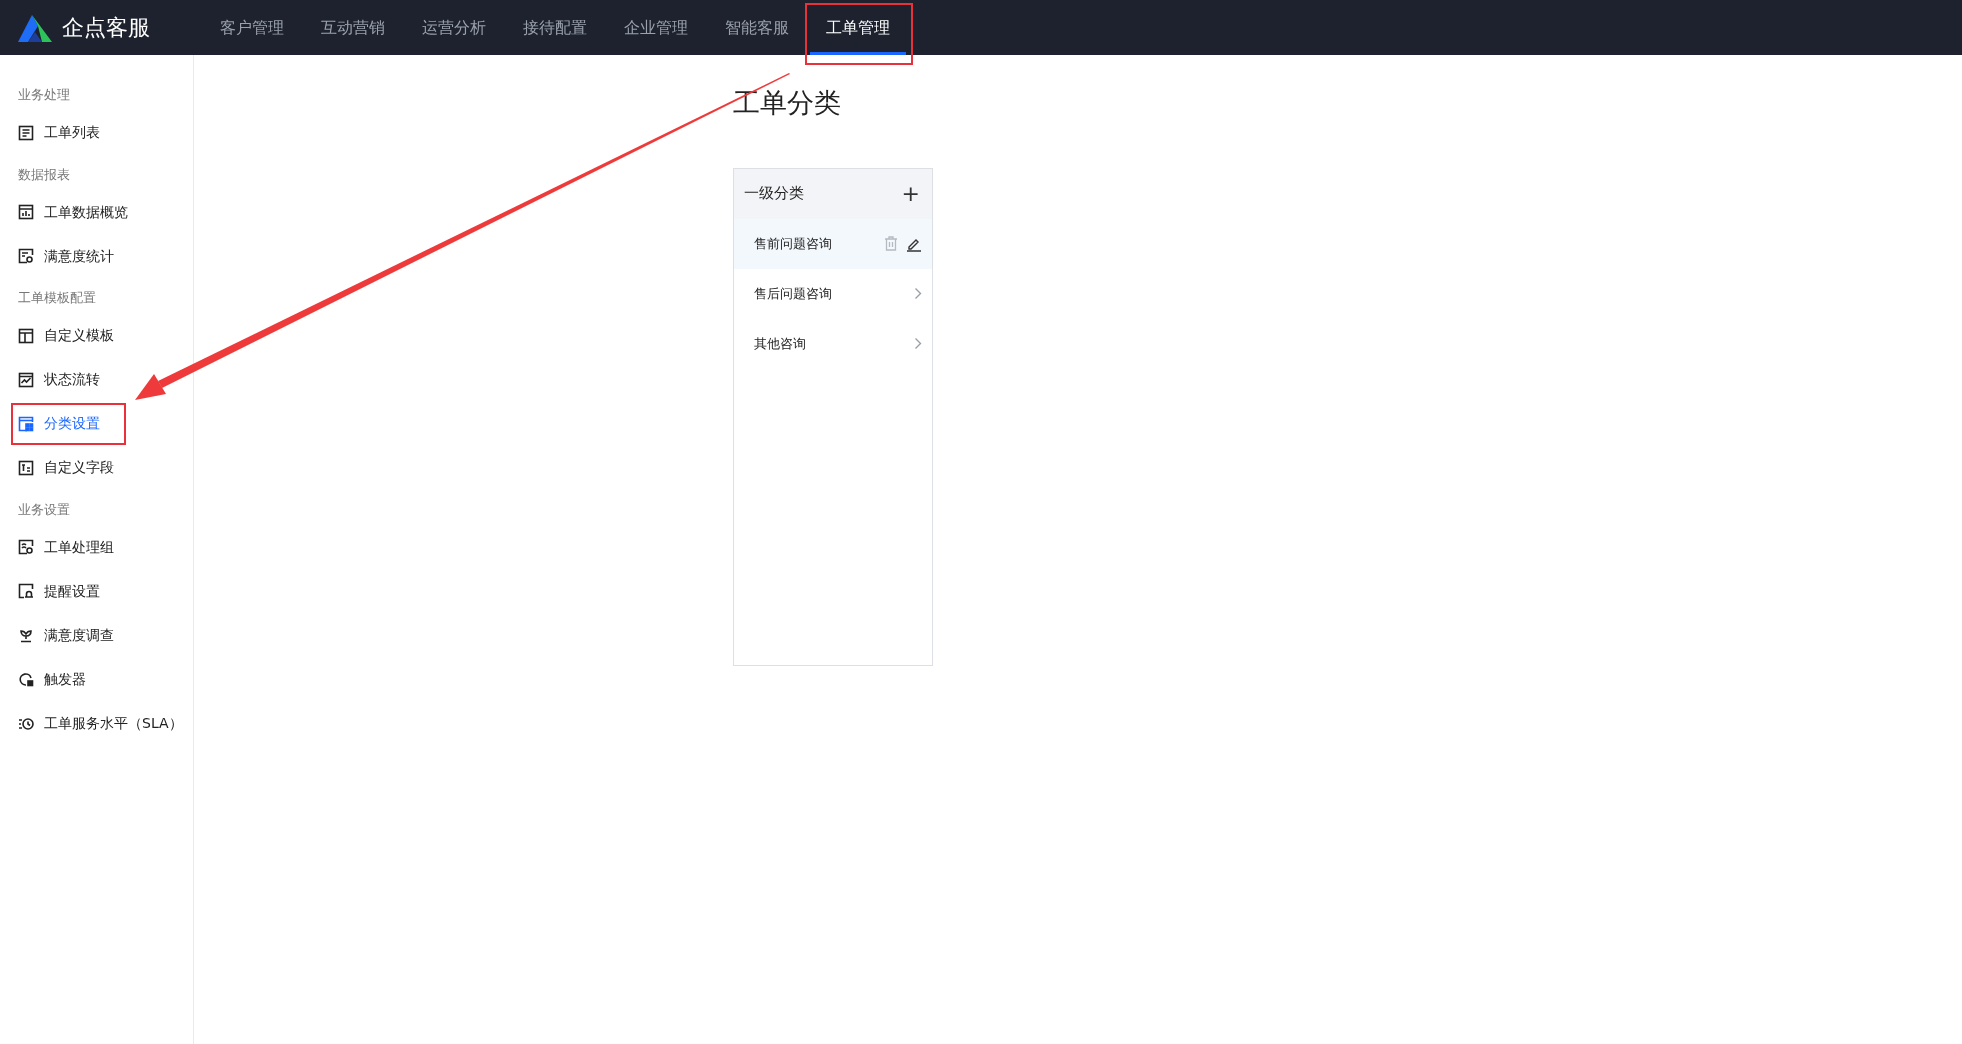 The image size is (1962, 1044). Describe the element at coordinates (26, 723) in the screenshot. I see `clock-icon` at that location.